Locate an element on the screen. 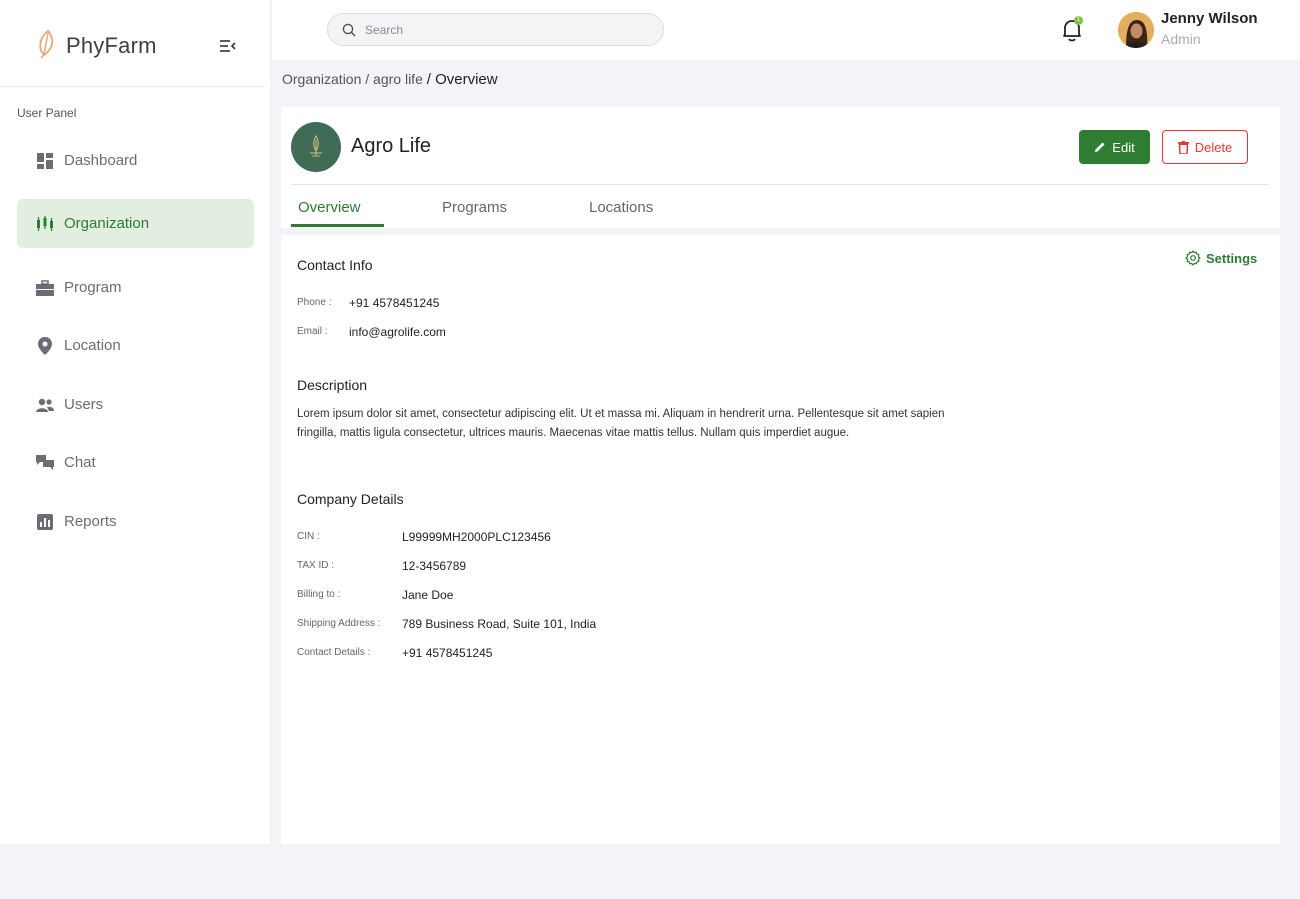  sidebar-item-label: Dashboard is located at coordinates (101, 160).